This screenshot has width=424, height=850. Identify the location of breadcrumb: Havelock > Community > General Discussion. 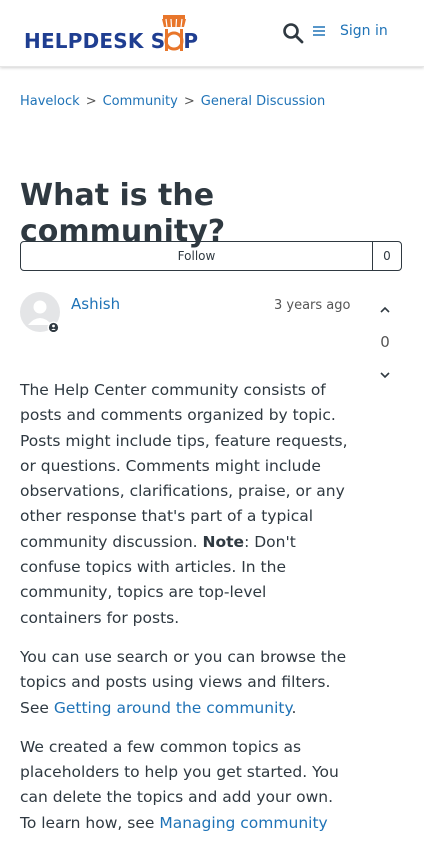
(172, 101).